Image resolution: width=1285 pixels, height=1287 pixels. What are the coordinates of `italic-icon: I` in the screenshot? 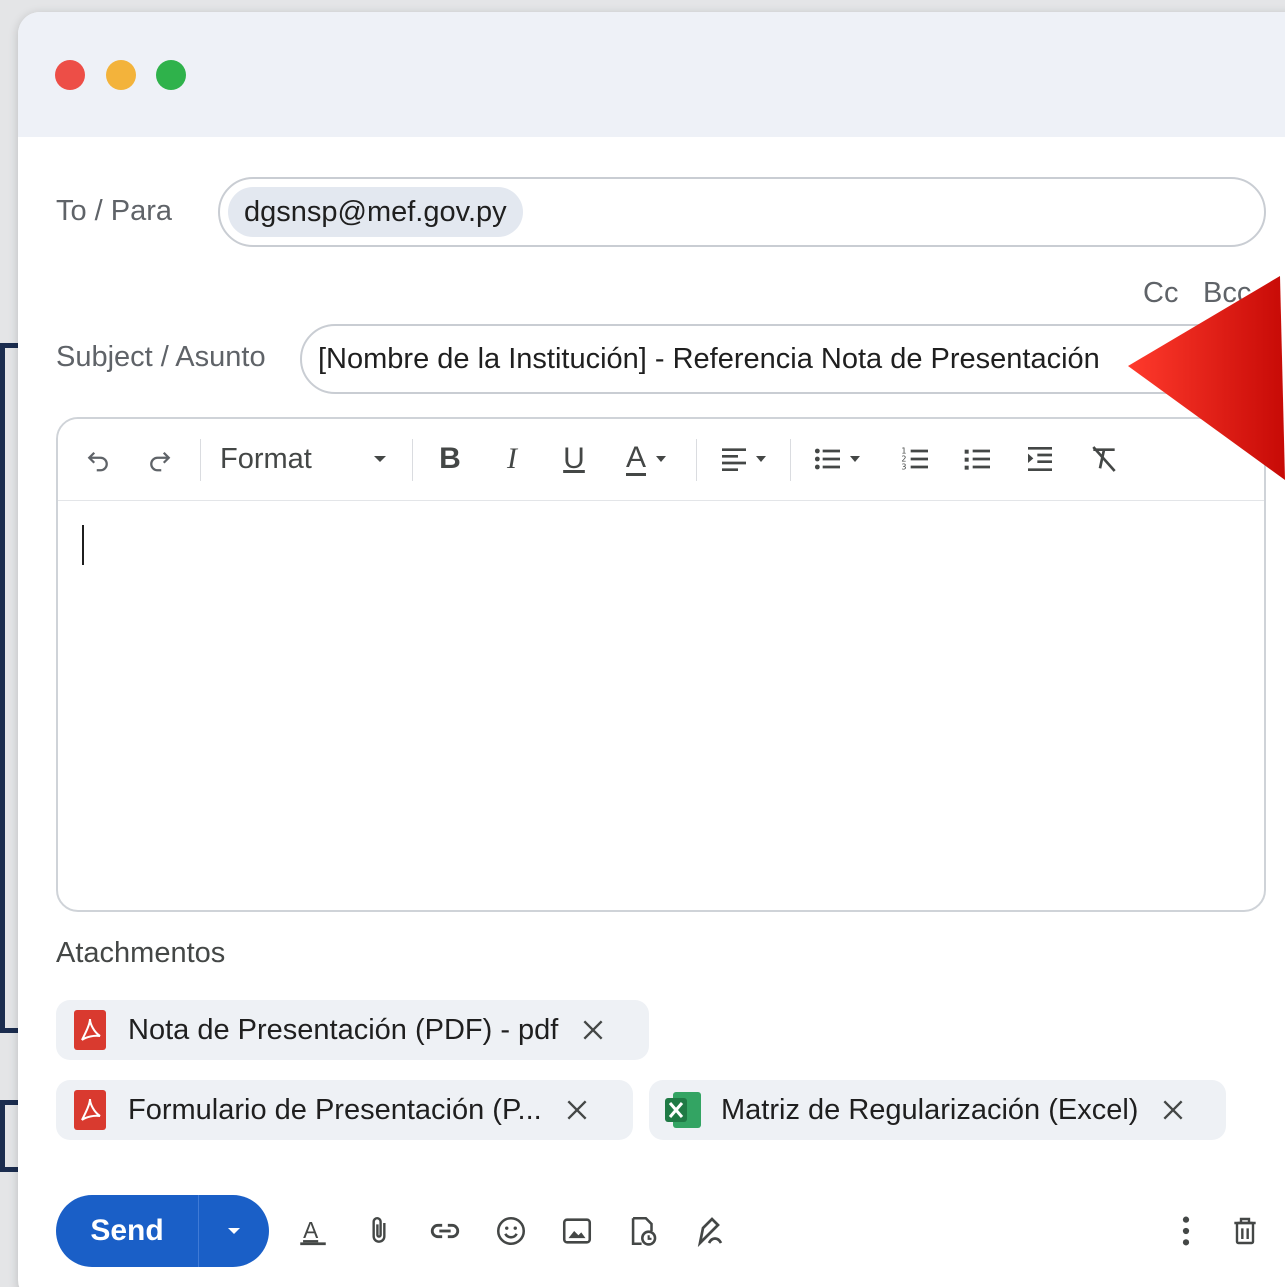 It's located at (512, 458).